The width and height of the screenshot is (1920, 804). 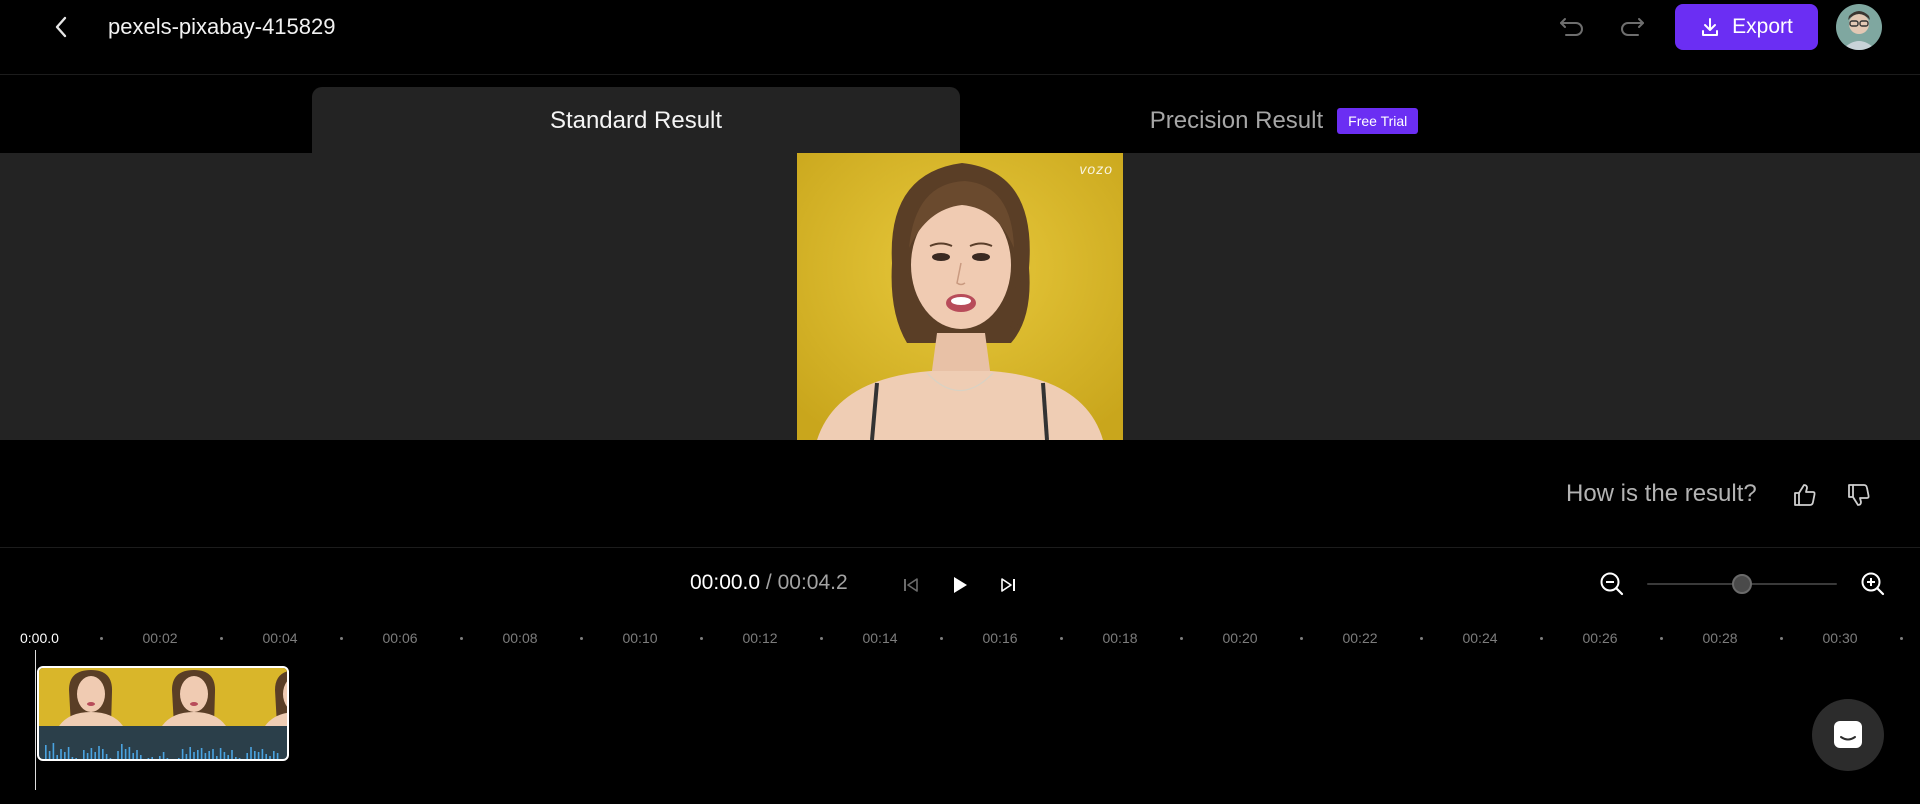 I want to click on video-clip, so click(x=163, y=713).